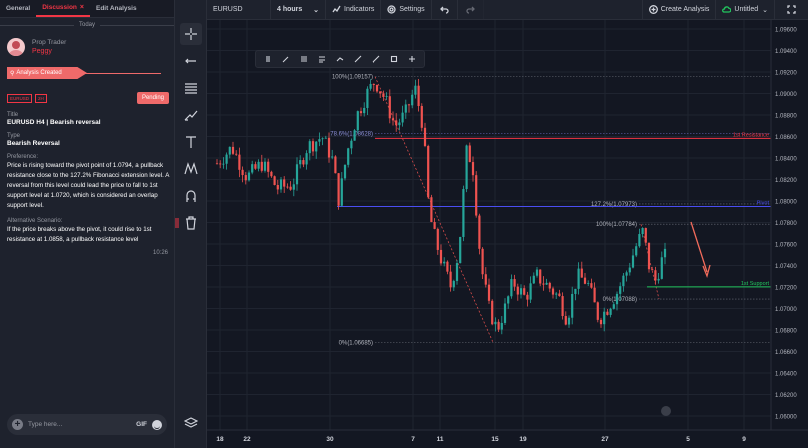 Image resolution: width=808 pixels, height=448 pixels. I want to click on undo-icon, so click(444, 10).